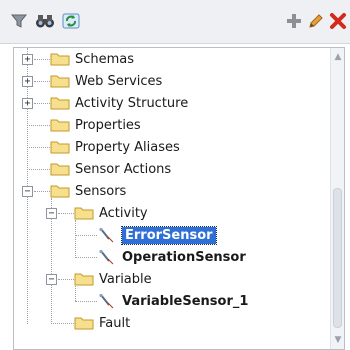 This screenshot has width=350, height=350. What do you see at coordinates (184, 257) in the screenshot?
I see `tree-item-label: OperationSensor` at bounding box center [184, 257].